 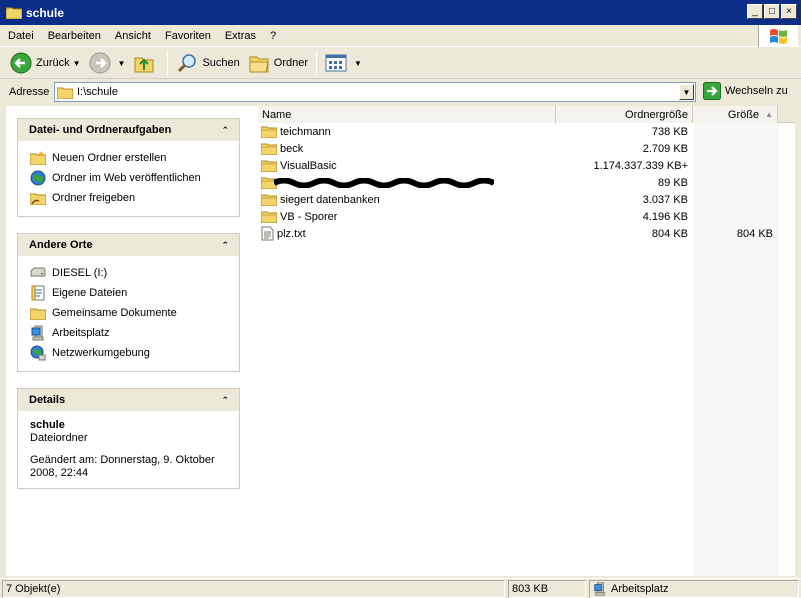 What do you see at coordinates (187, 63) in the screenshot?
I see `search-icon` at bounding box center [187, 63].